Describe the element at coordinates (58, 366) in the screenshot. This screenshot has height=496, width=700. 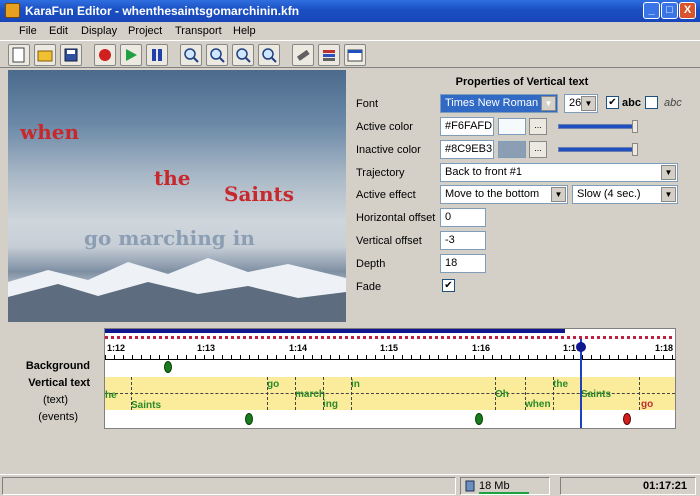
I see `track-label-background: Background` at that location.